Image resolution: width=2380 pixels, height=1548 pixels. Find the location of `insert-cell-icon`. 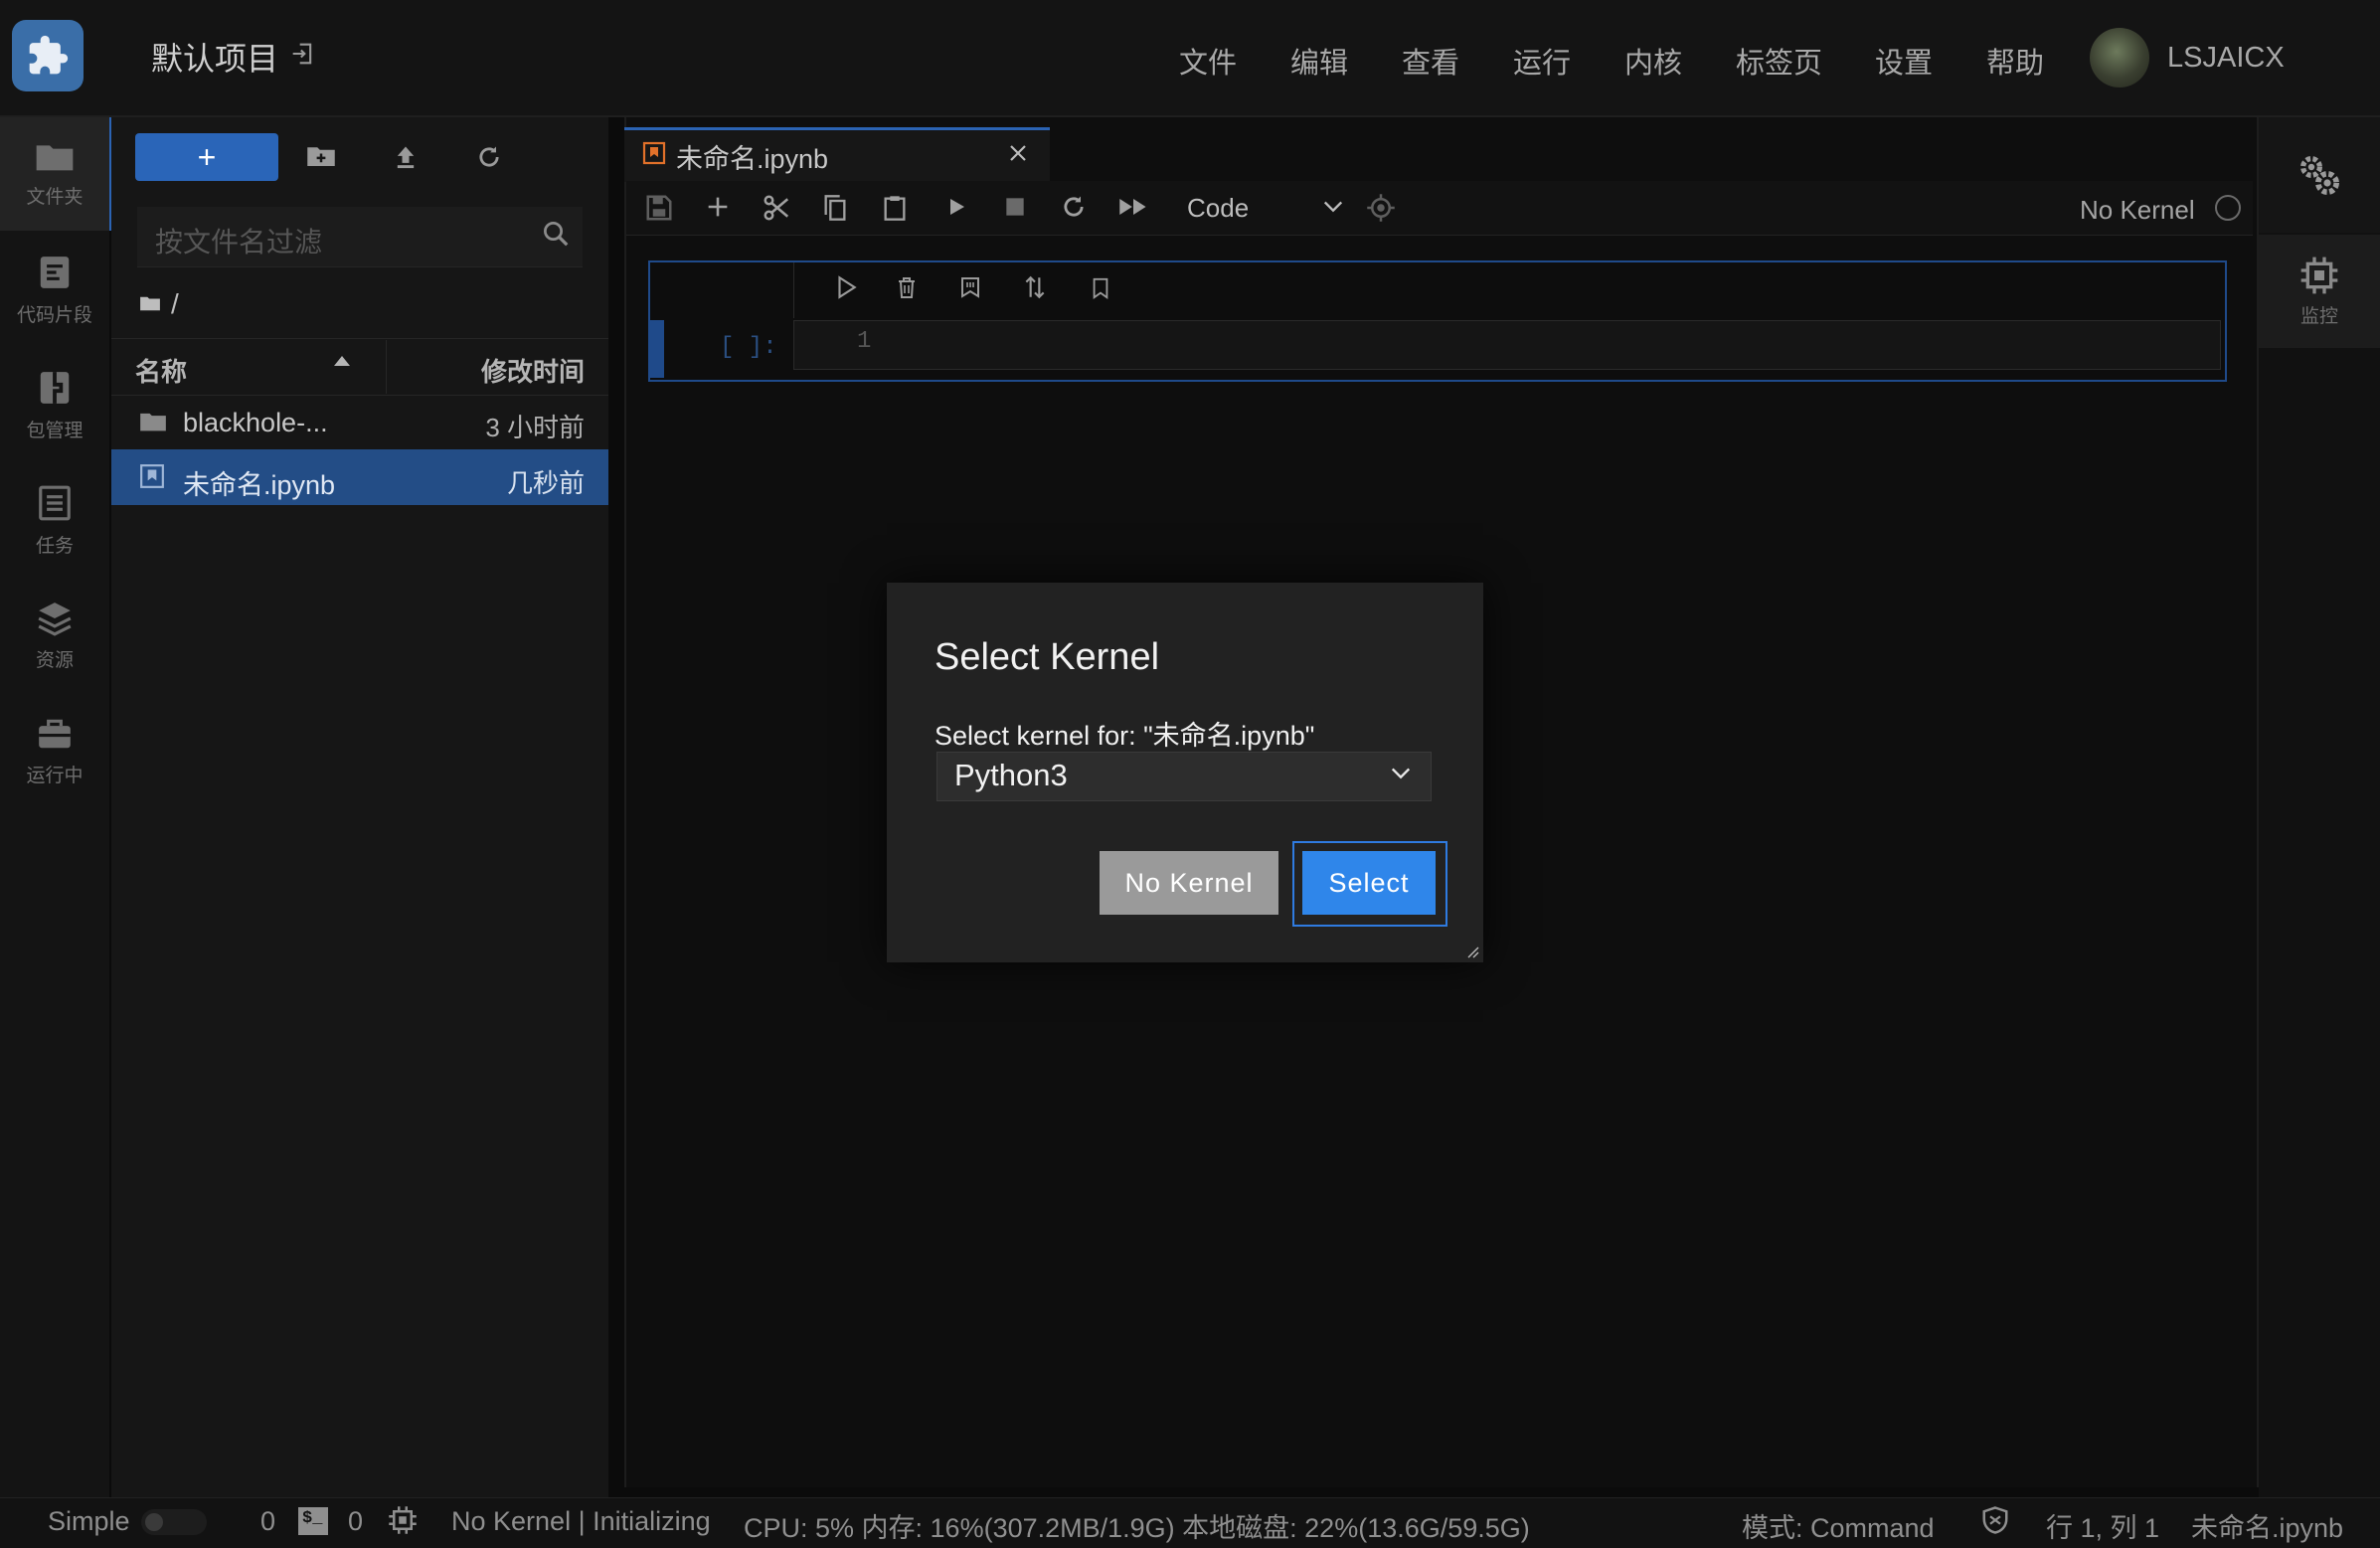

insert-cell-icon is located at coordinates (718, 207).